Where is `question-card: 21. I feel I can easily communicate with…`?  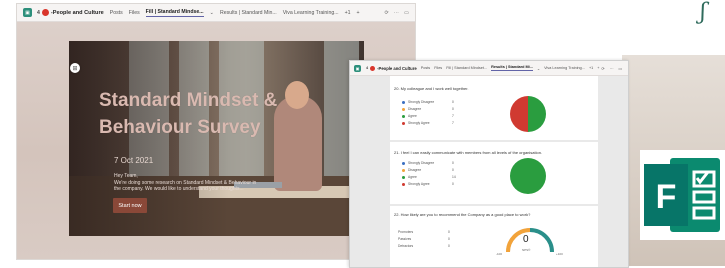
question-card: 21. I feel I can easily communicate with… is located at coordinates (494, 173).